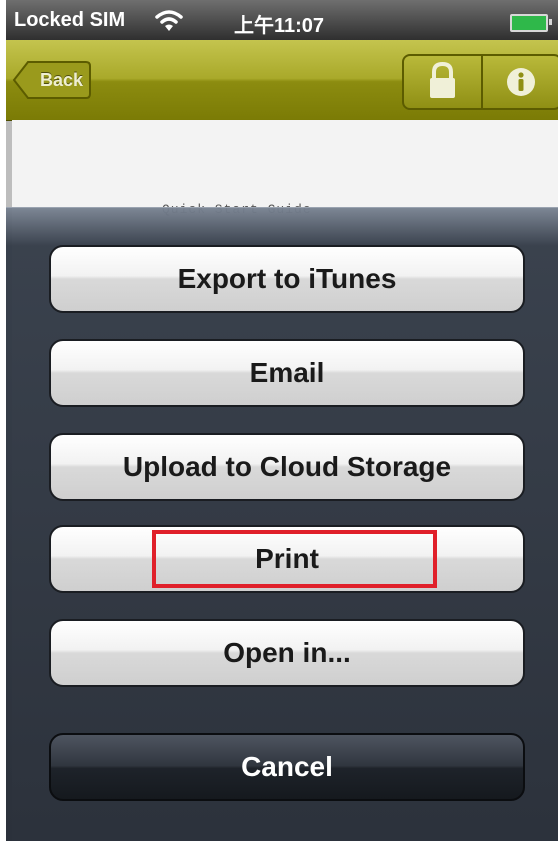 This screenshot has height=841, width=558. What do you see at coordinates (287, 767) in the screenshot?
I see `cancel-button: Cancel` at bounding box center [287, 767].